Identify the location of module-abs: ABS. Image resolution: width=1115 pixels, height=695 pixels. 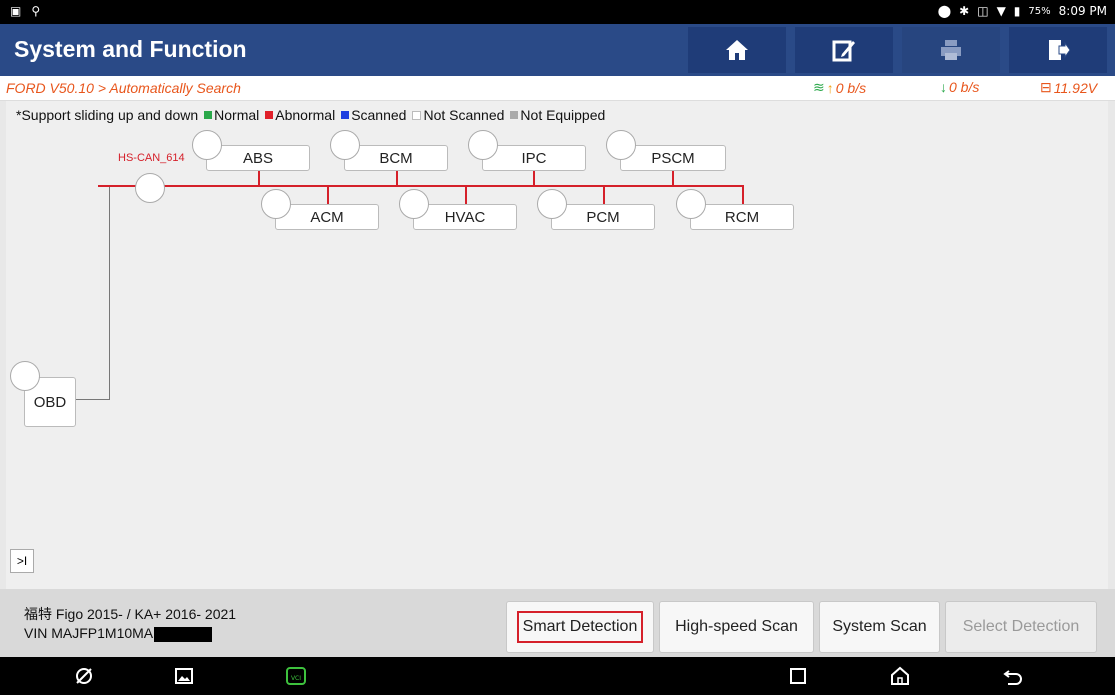
(258, 158).